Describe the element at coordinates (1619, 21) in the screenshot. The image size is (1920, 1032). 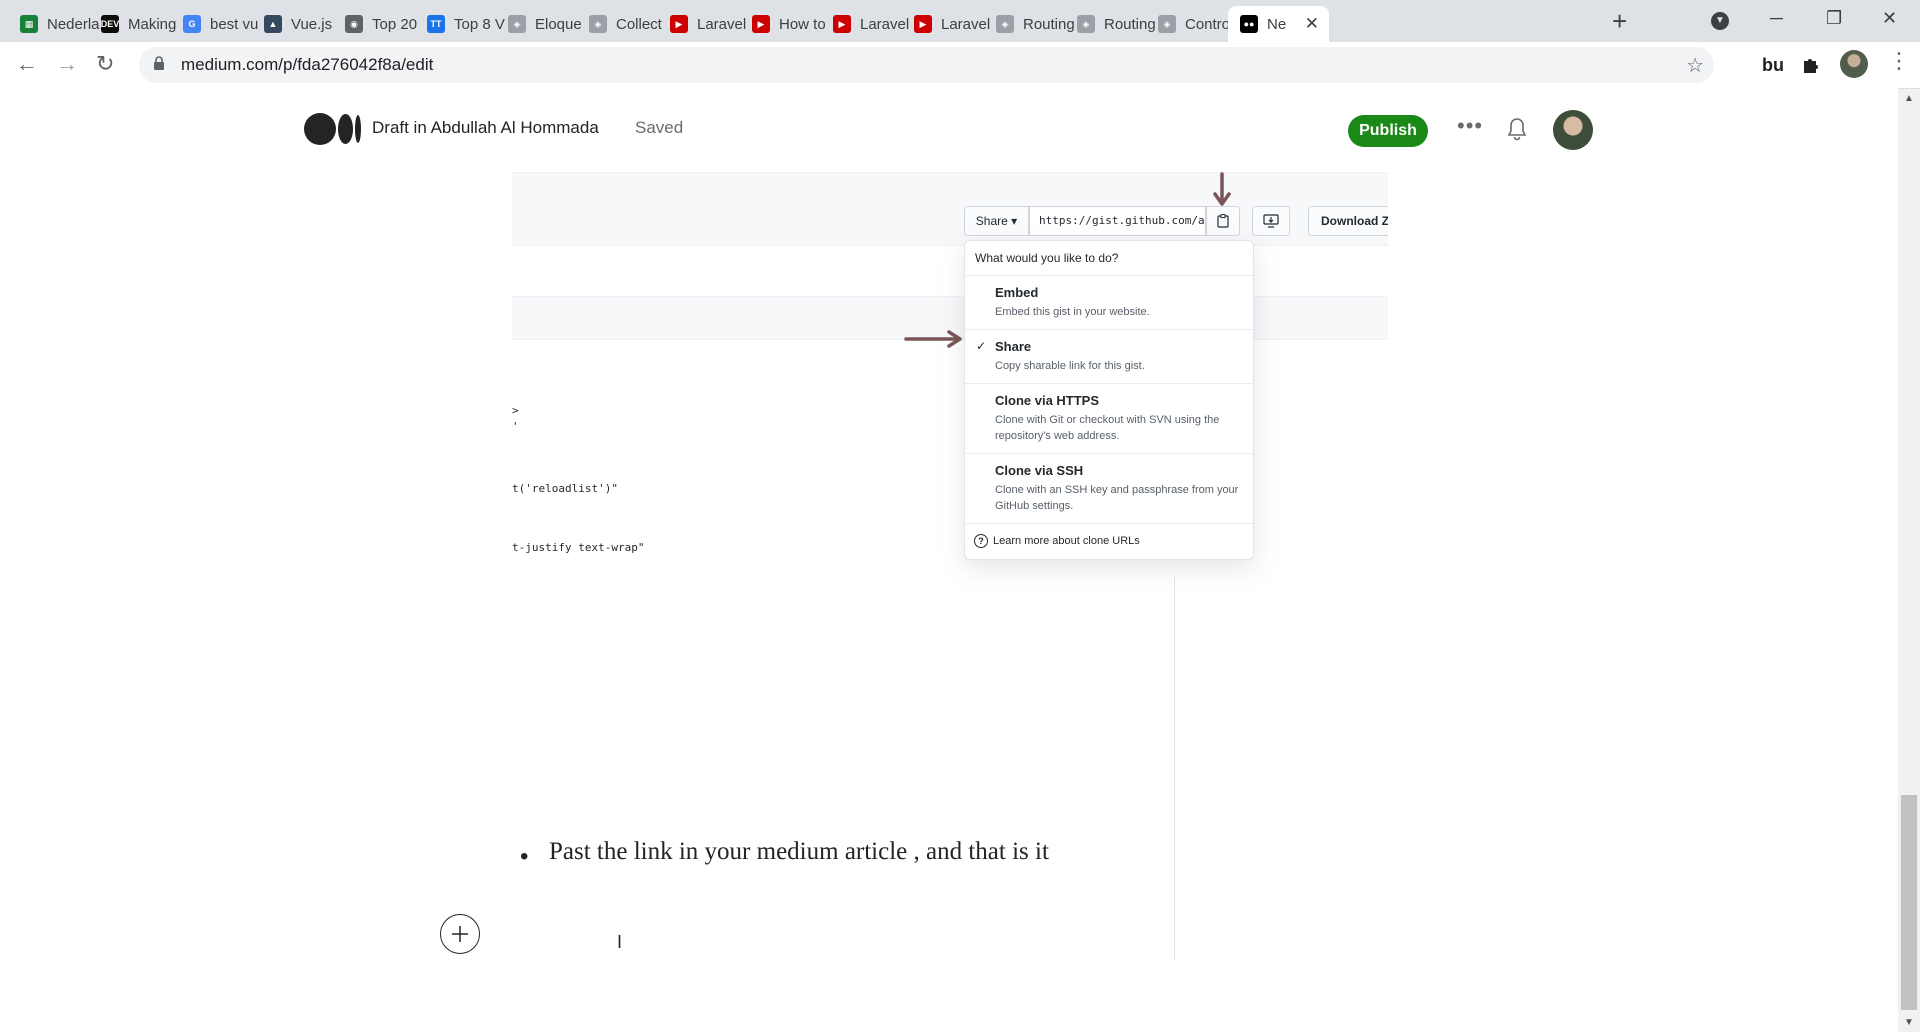
I see `new-tab-button: +` at that location.